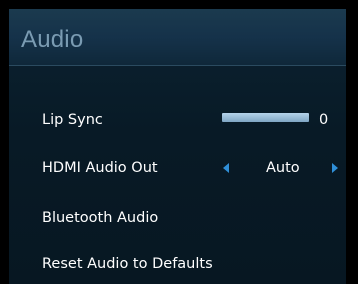 Image resolution: width=362 pixels, height=284 pixels. I want to click on right-arrow-icon, so click(335, 168).